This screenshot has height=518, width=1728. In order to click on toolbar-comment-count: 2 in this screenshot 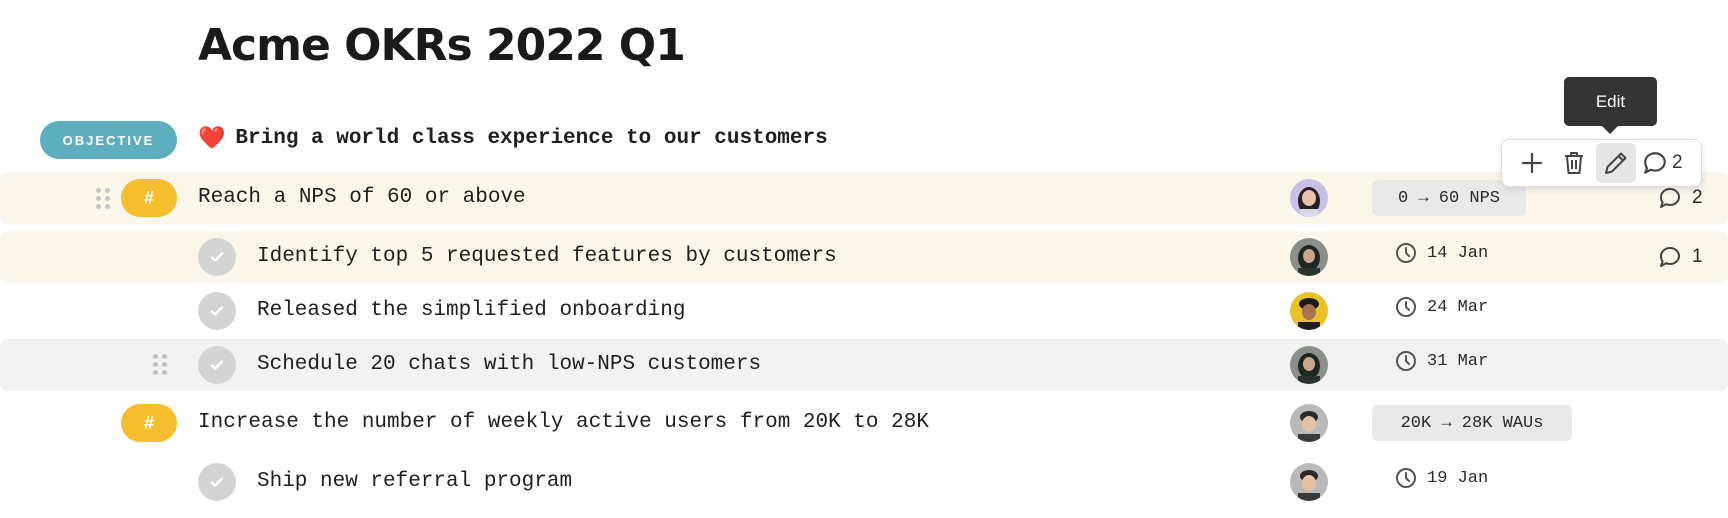, I will do `click(1677, 162)`.